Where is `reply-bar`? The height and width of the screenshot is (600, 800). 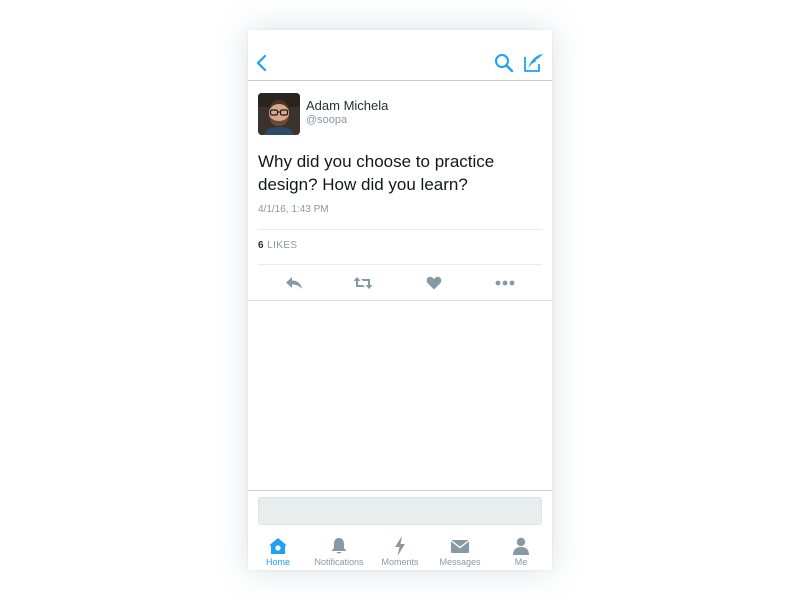 reply-bar is located at coordinates (400, 510).